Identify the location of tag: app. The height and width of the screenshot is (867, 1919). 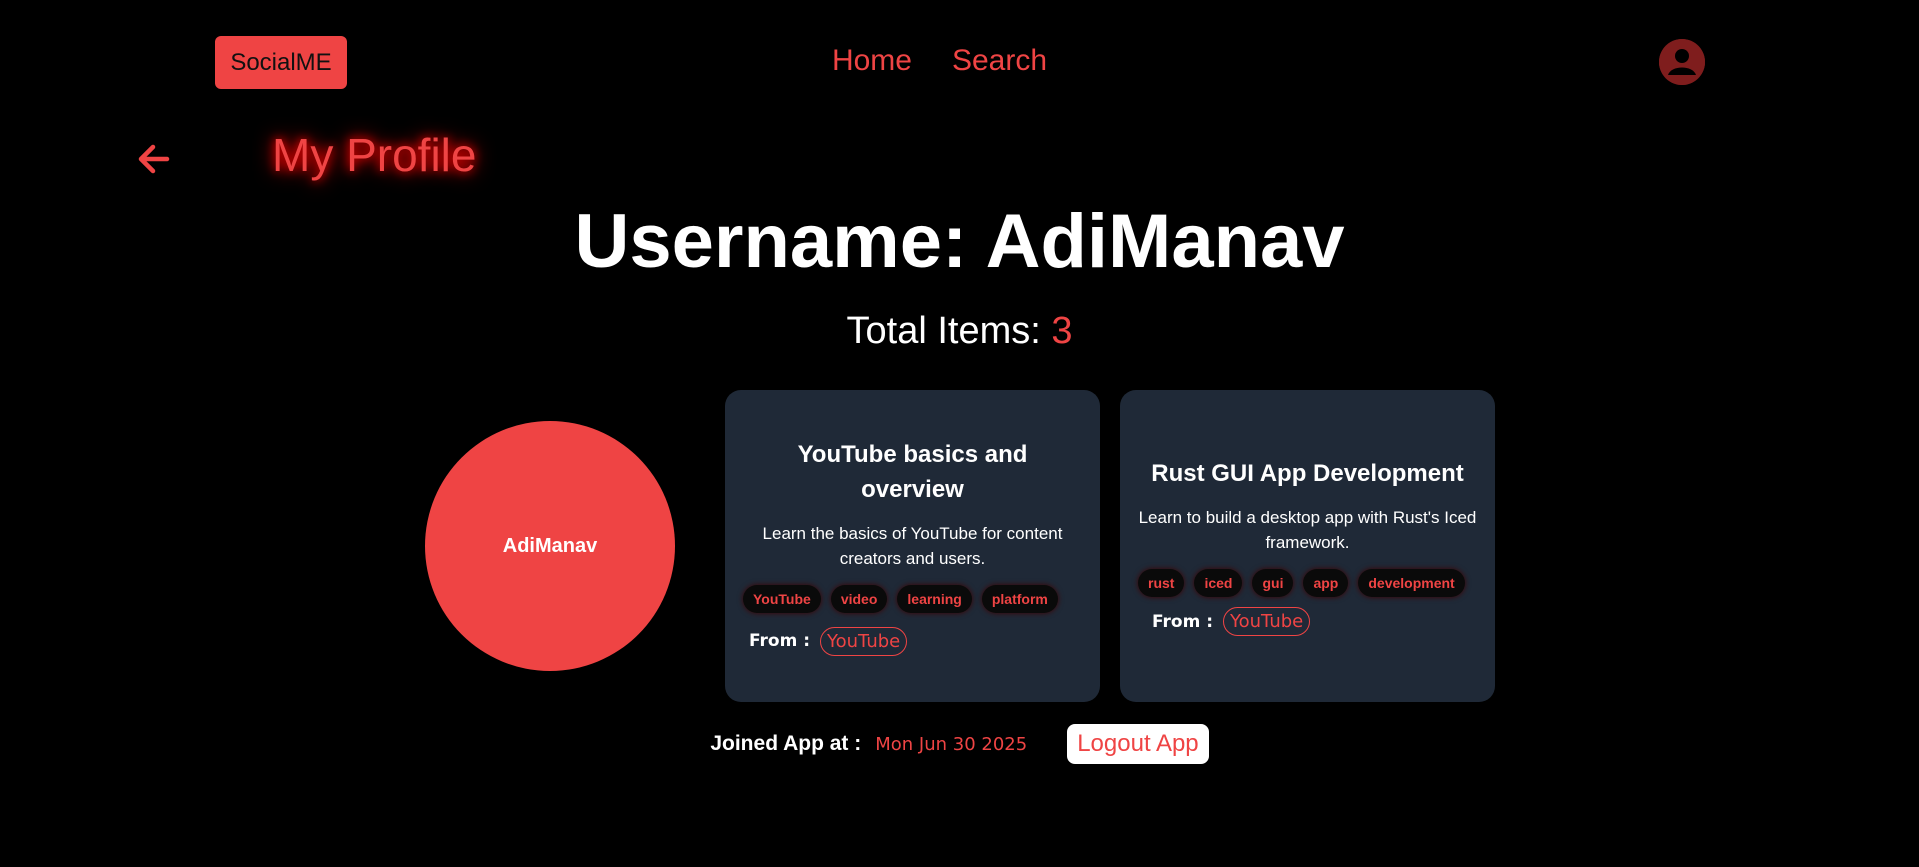
(1326, 583).